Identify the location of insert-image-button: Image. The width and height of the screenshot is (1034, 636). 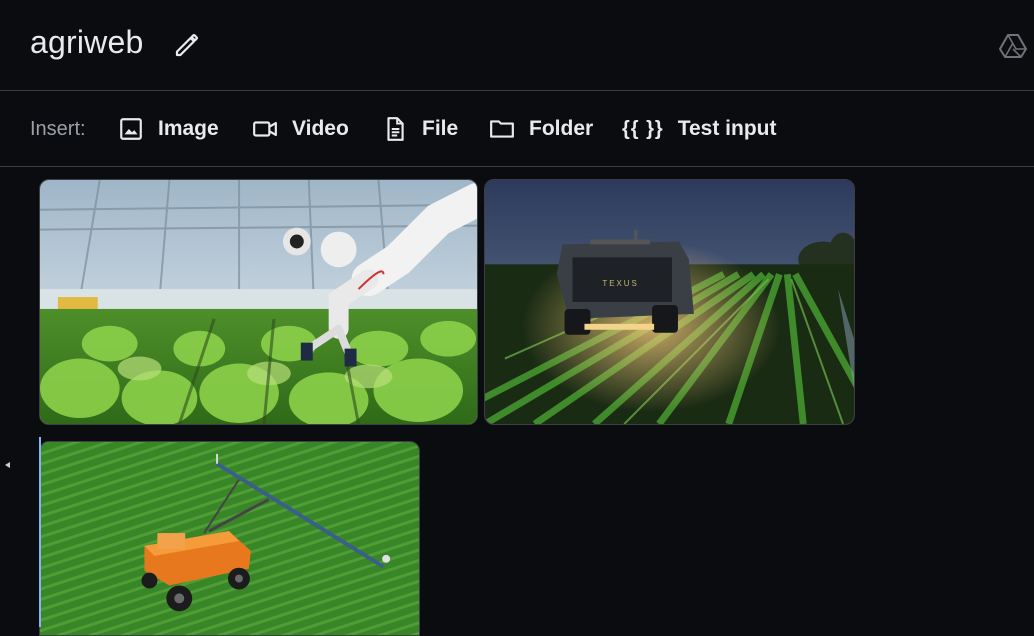
(168, 129).